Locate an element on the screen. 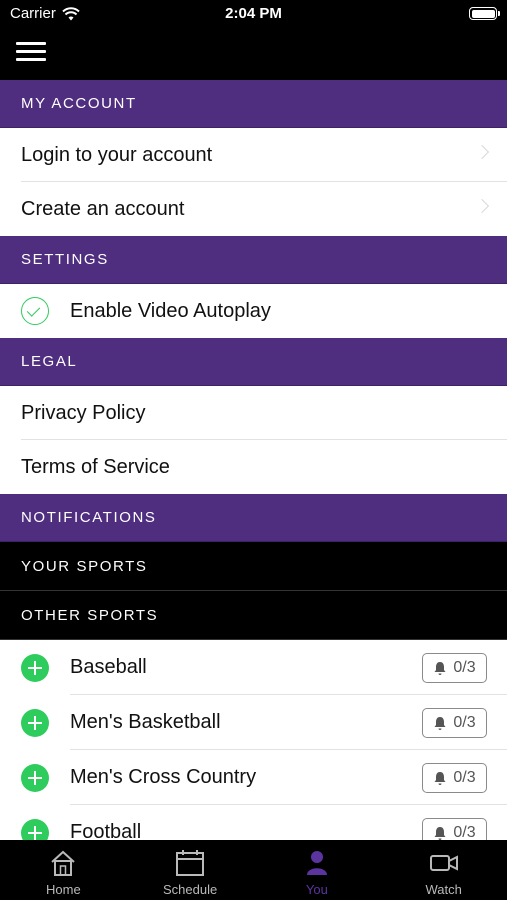 This screenshot has height=900, width=507. section-header-your-sports: YOUR SPORTS is located at coordinates (253, 566).